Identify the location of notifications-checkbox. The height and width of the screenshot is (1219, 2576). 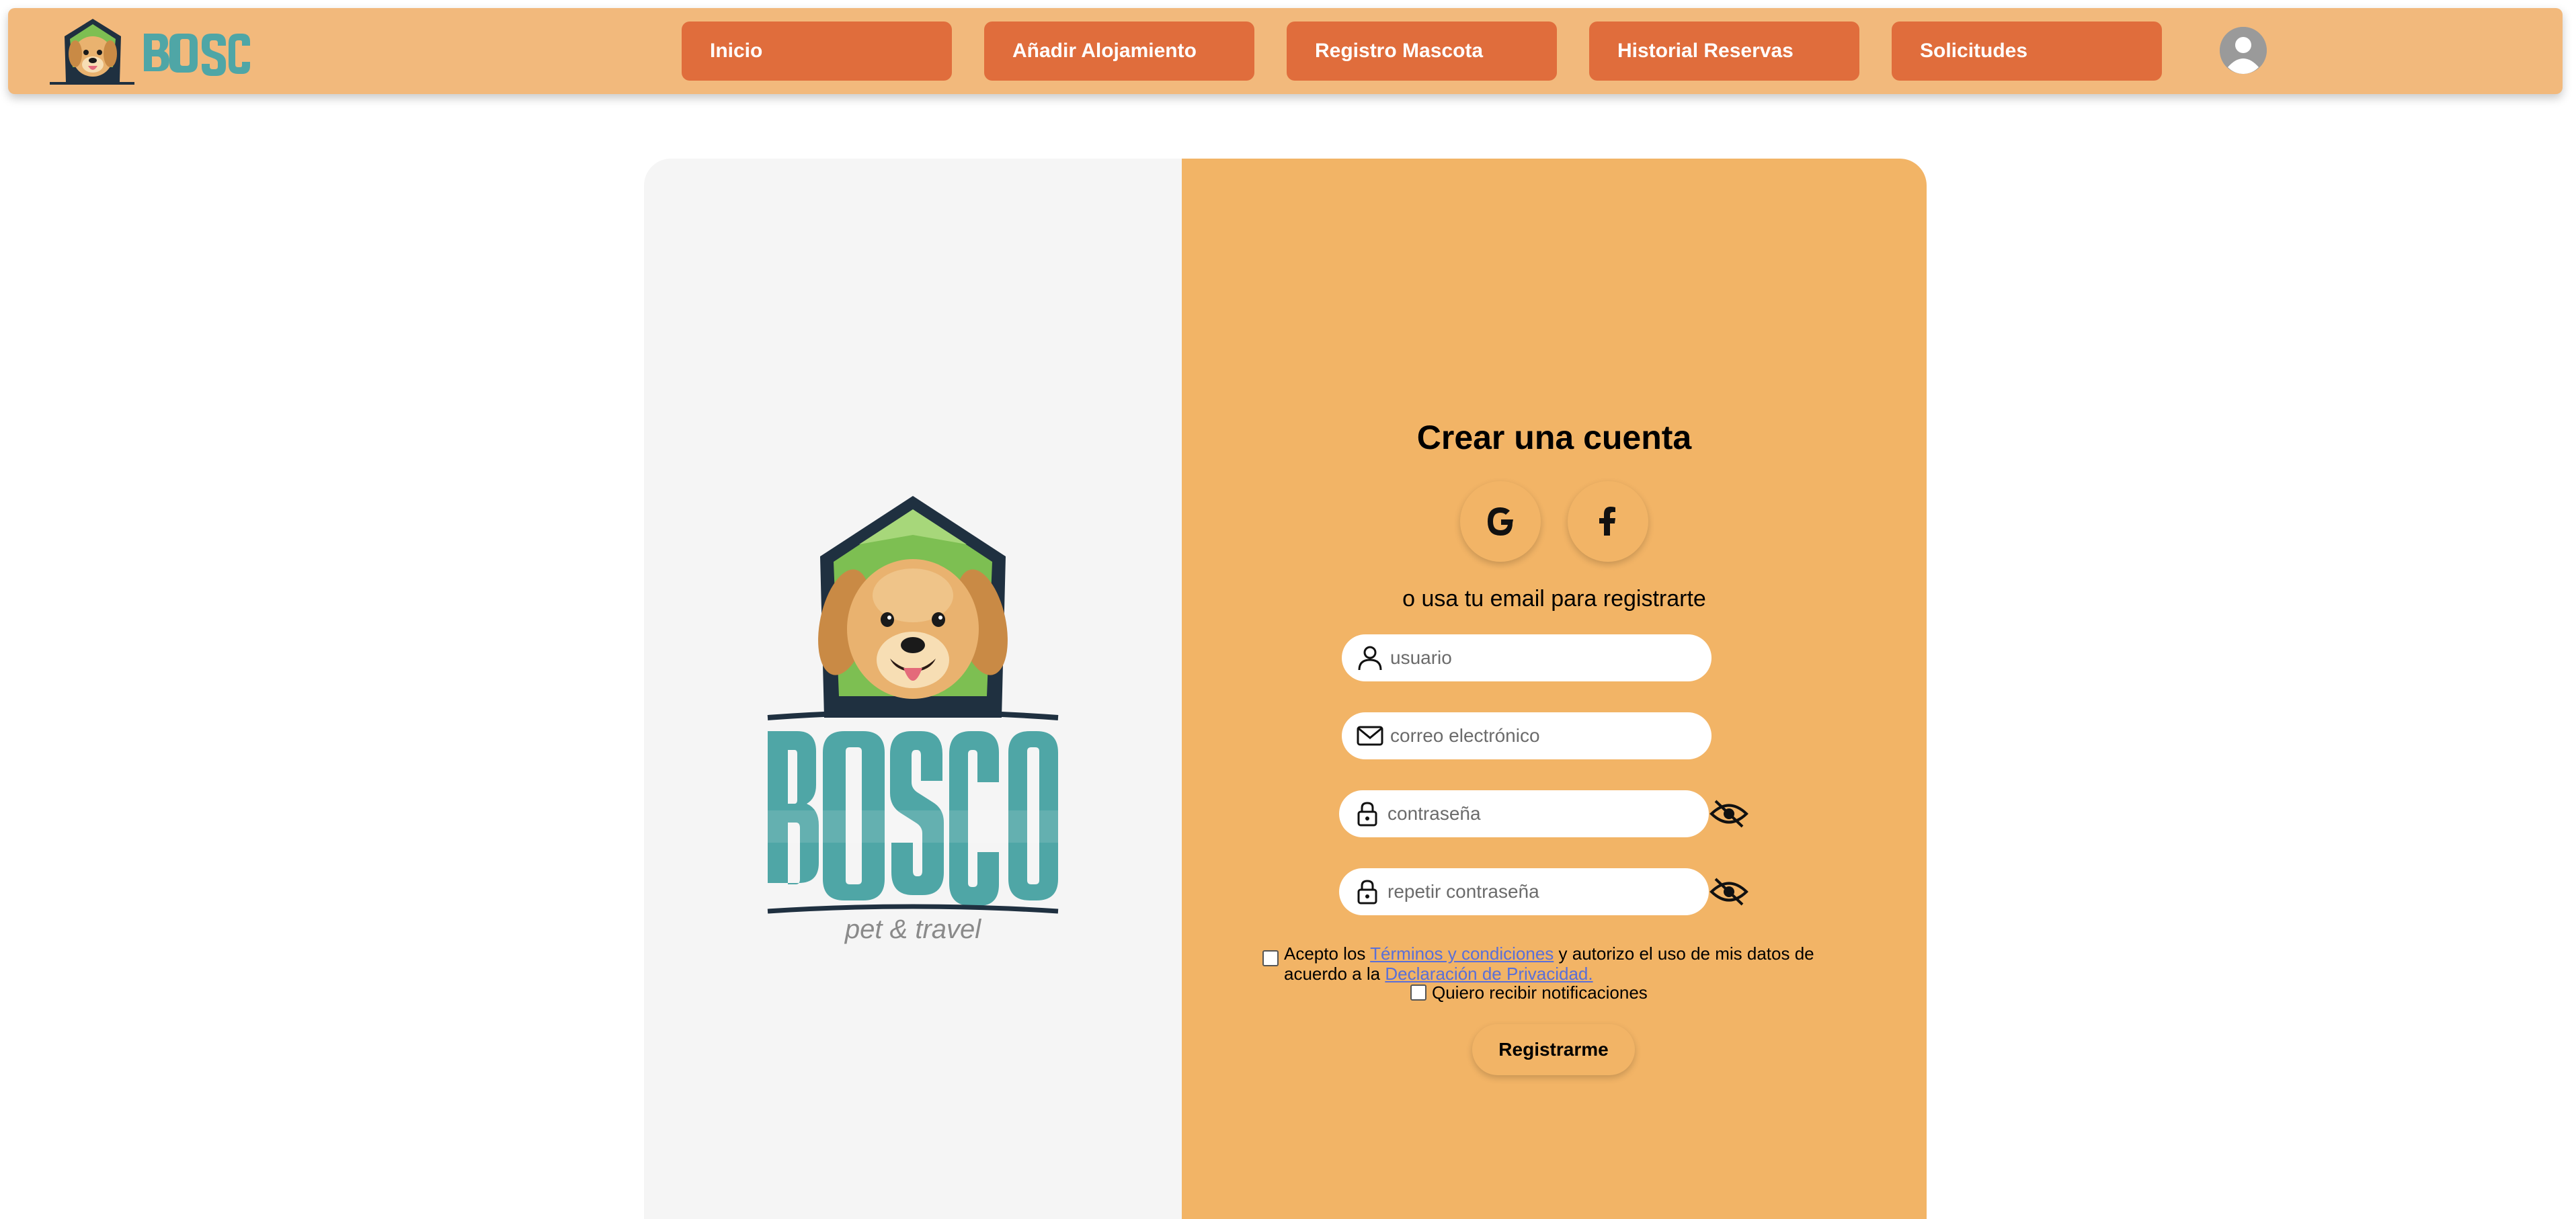
(1418, 992).